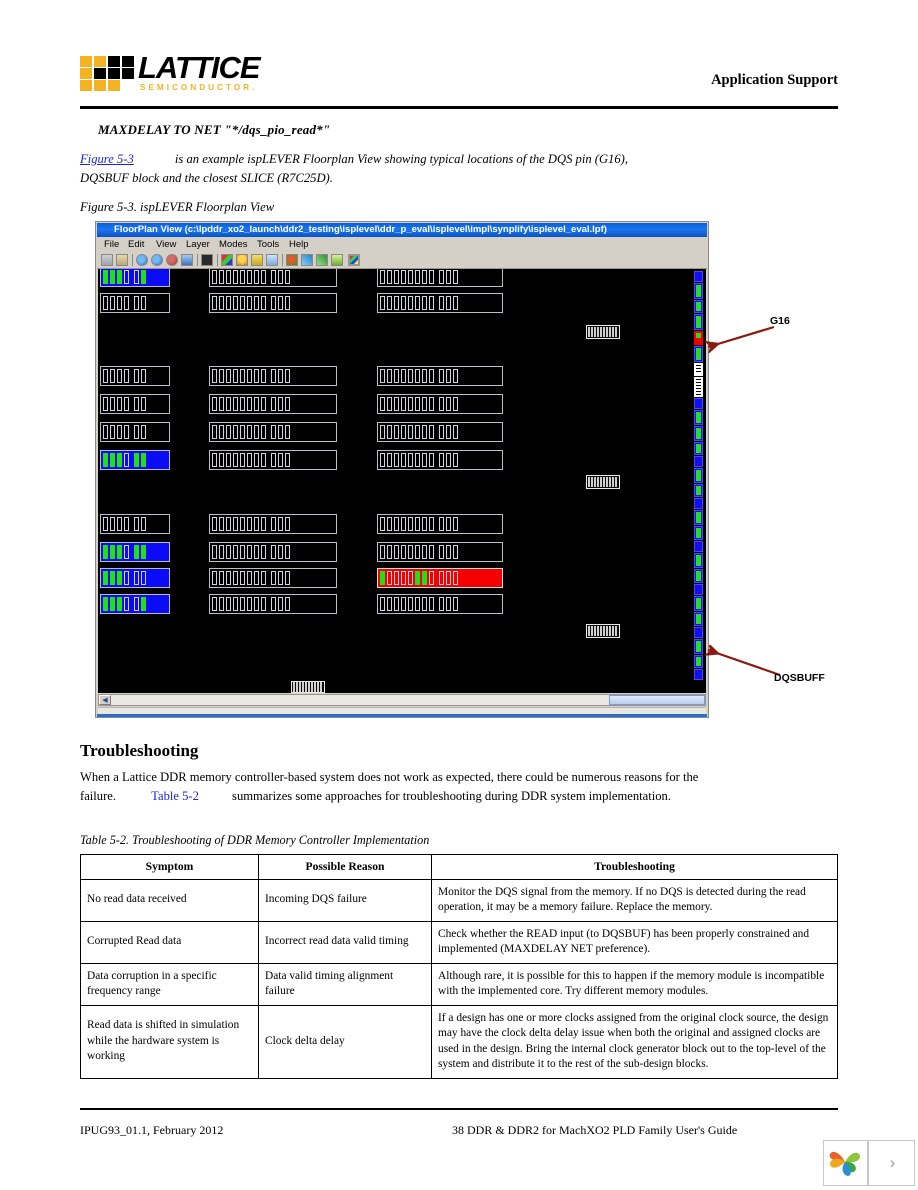 This screenshot has width=918, height=1190. What do you see at coordinates (657, 700) in the screenshot?
I see `scroll-thumb` at bounding box center [657, 700].